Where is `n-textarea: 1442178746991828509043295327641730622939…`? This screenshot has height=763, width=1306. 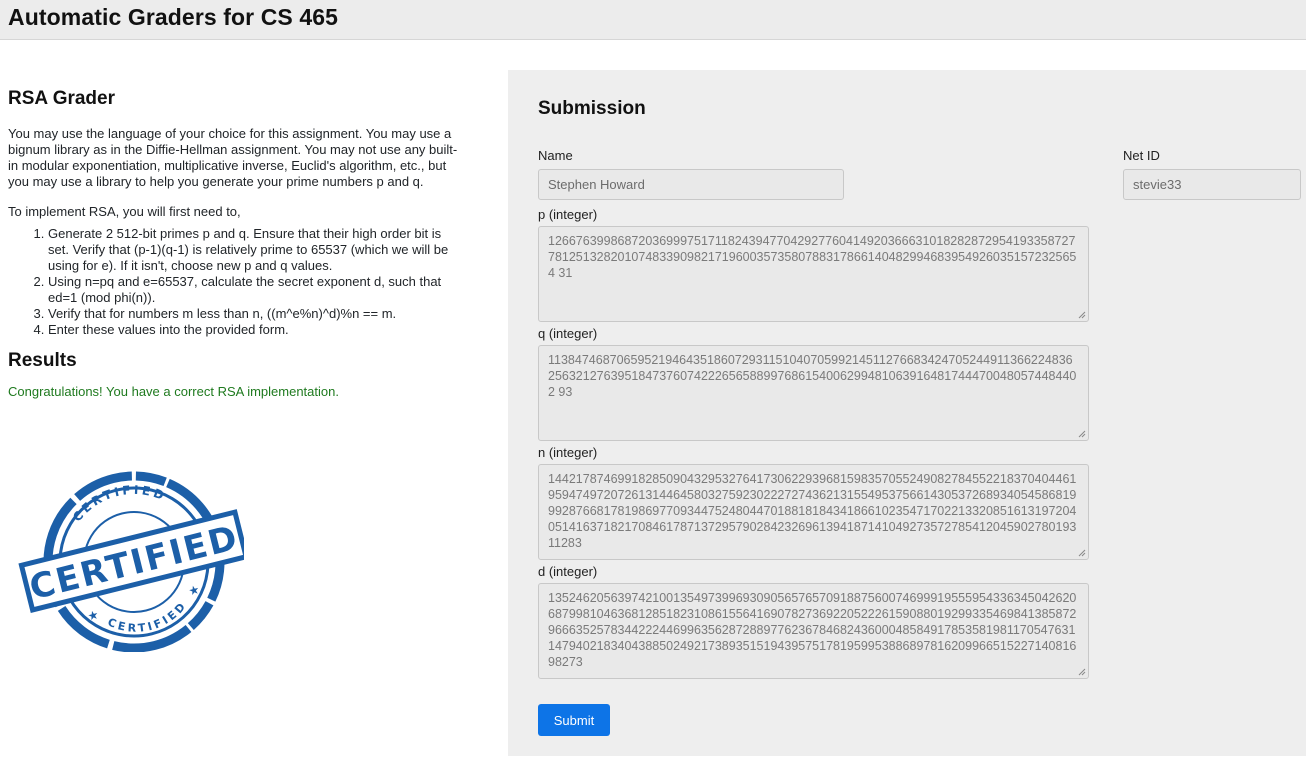
n-textarea: 1442178746991828509043295327641730622939… is located at coordinates (813, 512).